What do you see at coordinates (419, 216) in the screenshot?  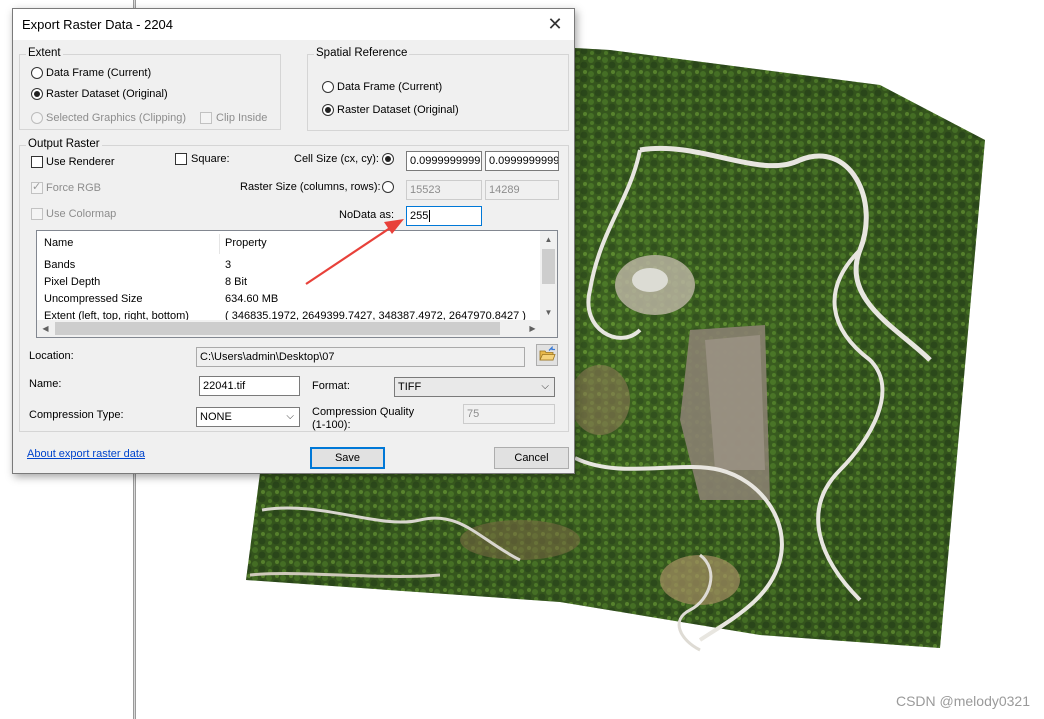 I see `nodata-value: 255` at bounding box center [419, 216].